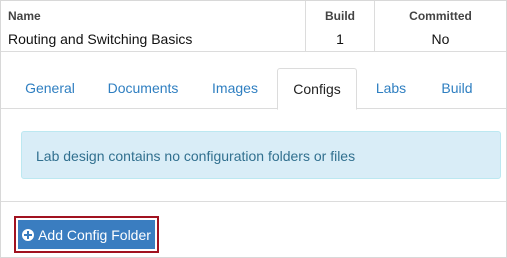 This screenshot has width=507, height=258. Describe the element at coordinates (440, 39) in the screenshot. I see `committed-value: No` at that location.